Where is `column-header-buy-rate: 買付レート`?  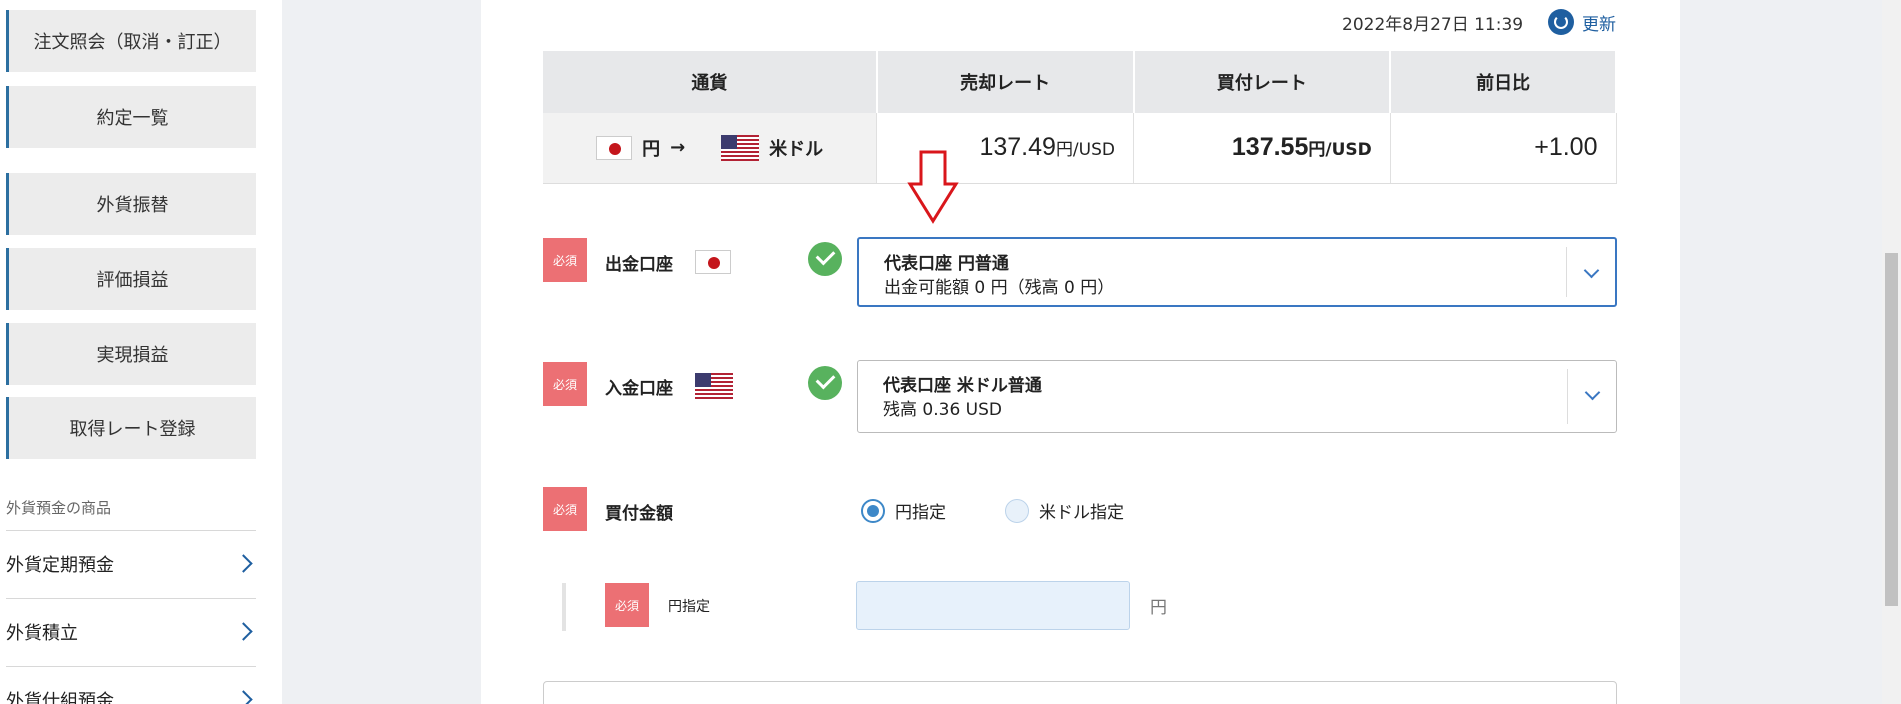
column-header-buy-rate: 買付レート is located at coordinates (1262, 82).